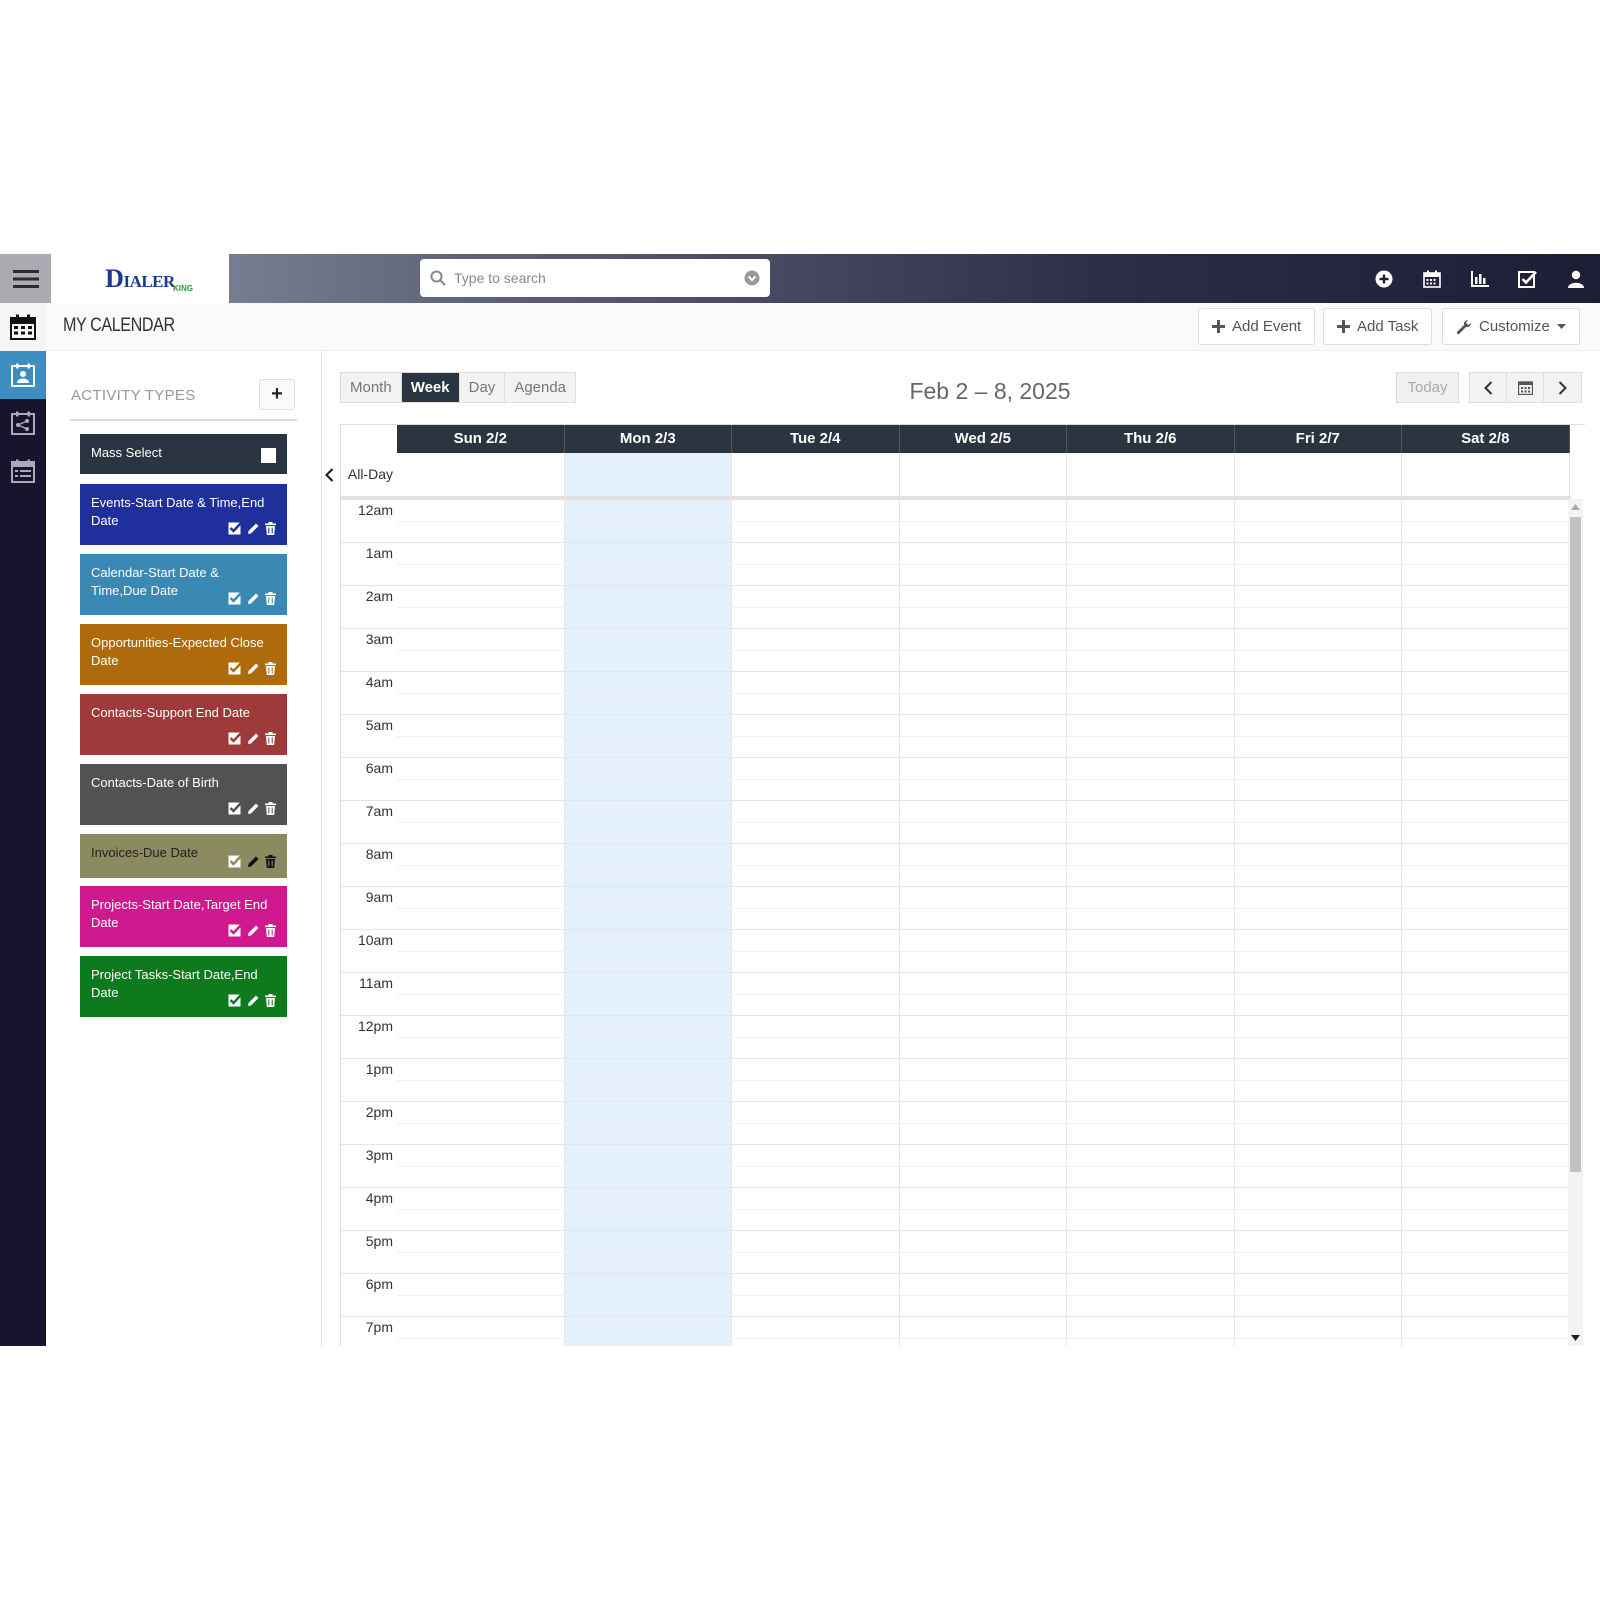 The width and height of the screenshot is (1600, 1600). Describe the element at coordinates (126, 452) in the screenshot. I see `mass-select-label: Mass Select` at that location.